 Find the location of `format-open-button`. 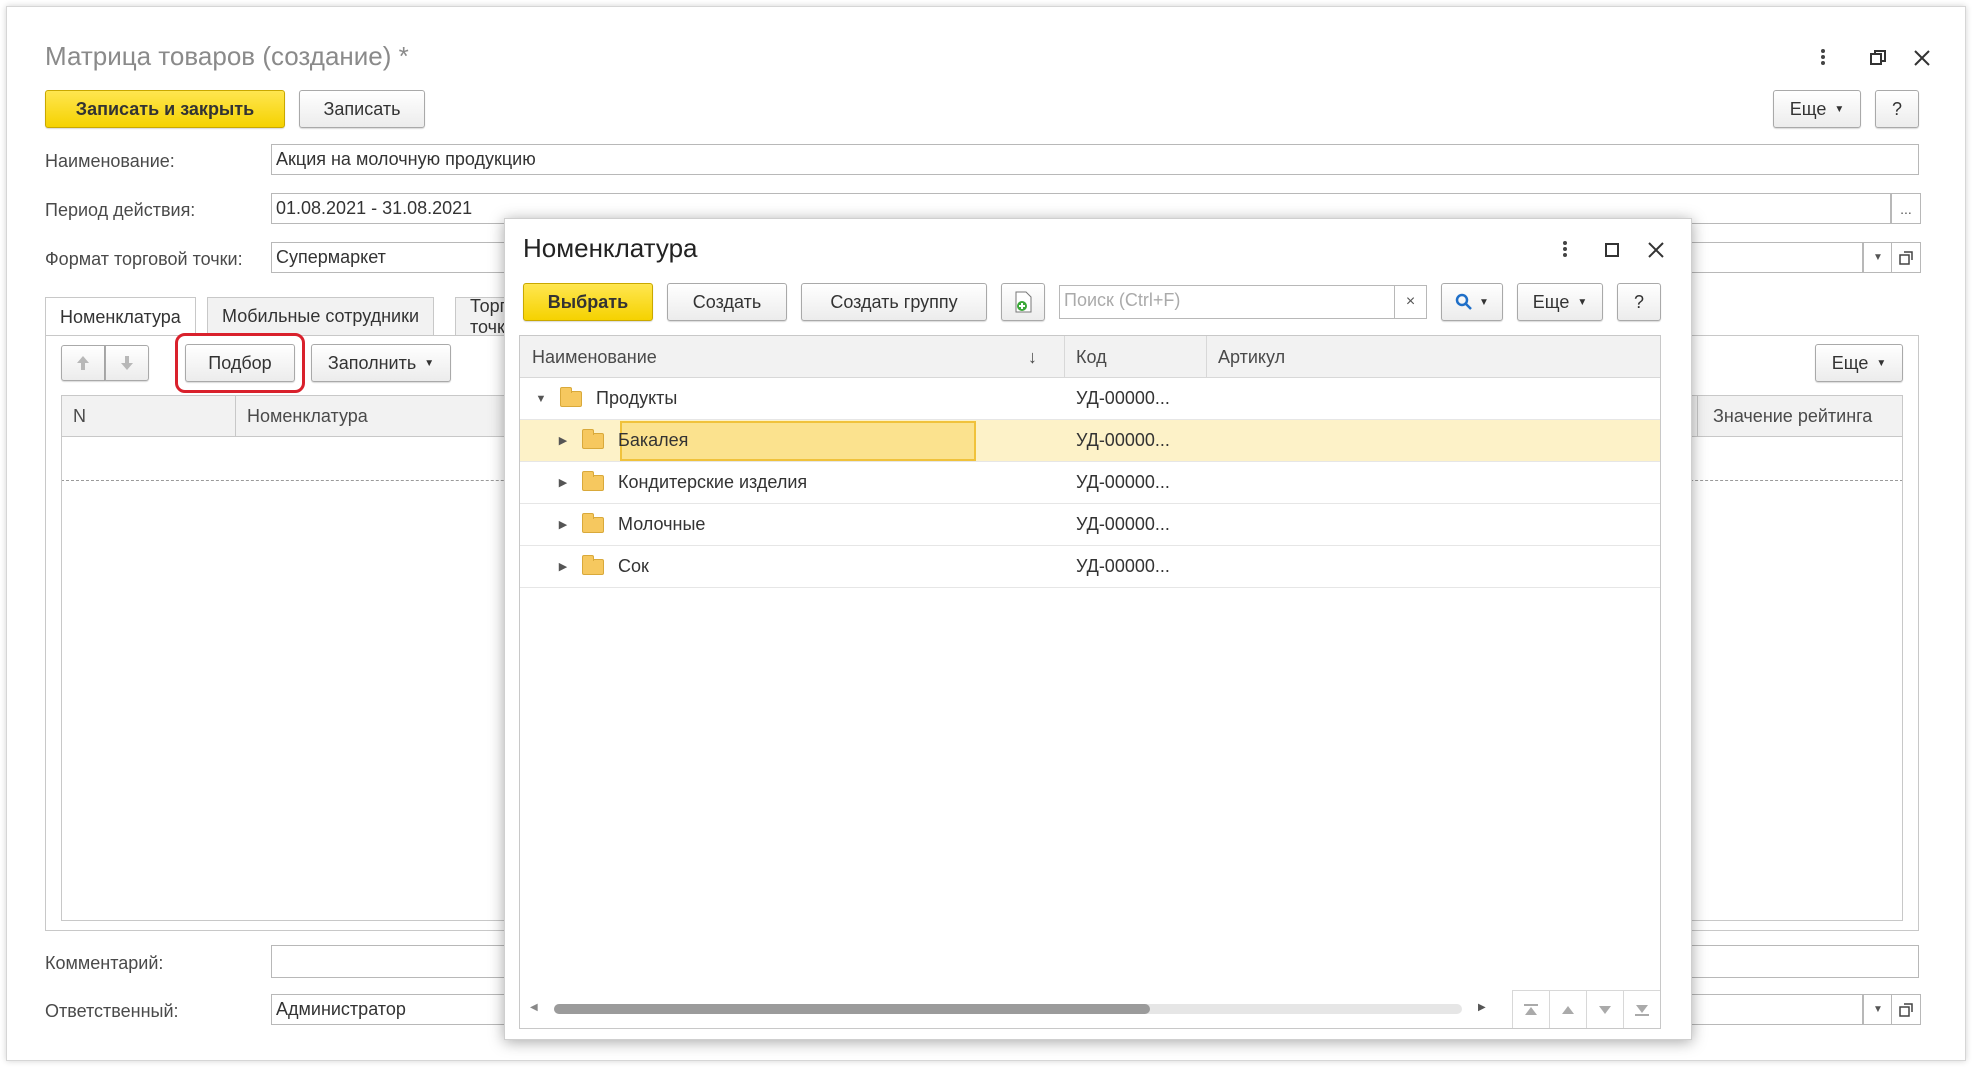

format-open-button is located at coordinates (1906, 257).